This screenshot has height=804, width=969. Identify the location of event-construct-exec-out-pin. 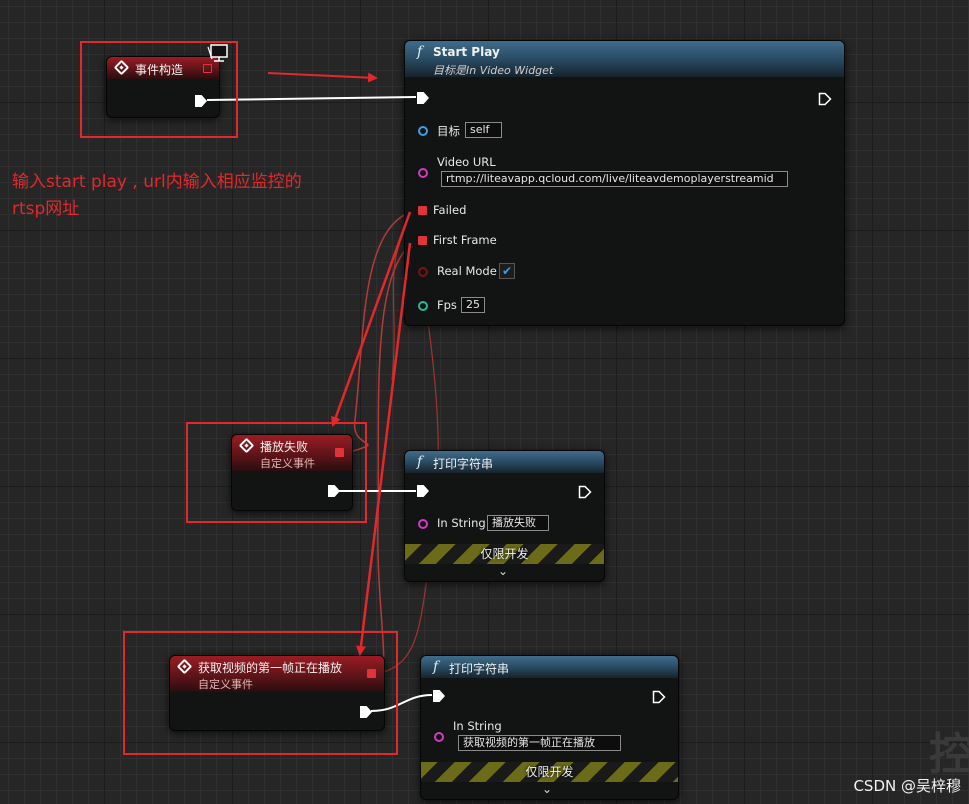
(201, 101).